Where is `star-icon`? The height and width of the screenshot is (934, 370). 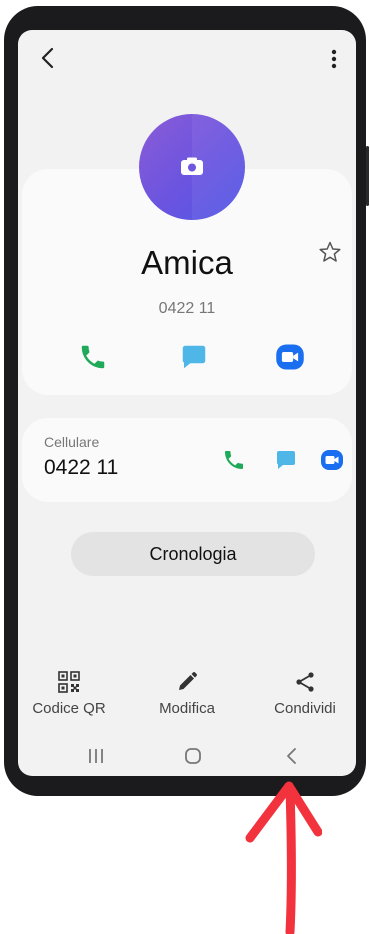 star-icon is located at coordinates (330, 251).